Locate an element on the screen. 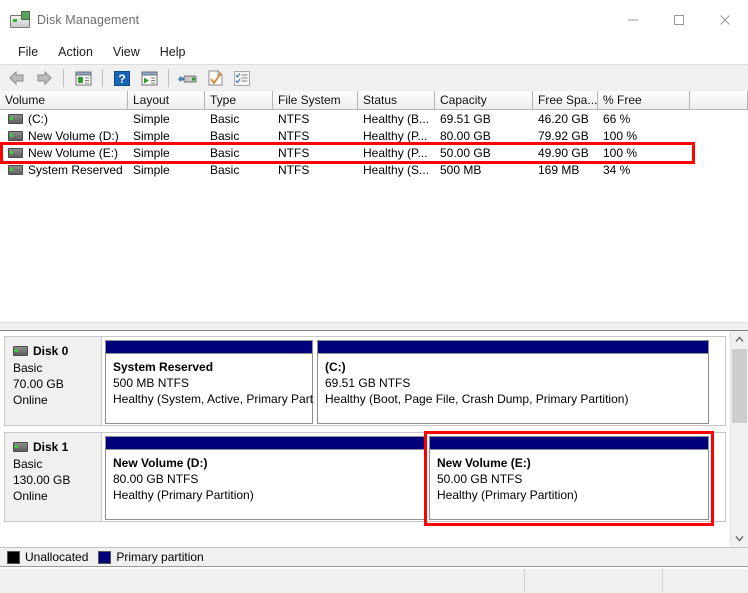 Image resolution: width=748 pixels, height=593 pixels. cell-text-volume: System Reserved is located at coordinates (75, 169).